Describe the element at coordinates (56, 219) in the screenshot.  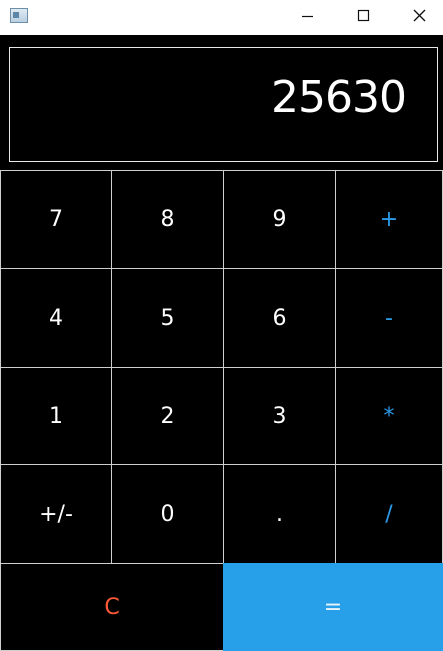
I see `key-7: 7` at that location.